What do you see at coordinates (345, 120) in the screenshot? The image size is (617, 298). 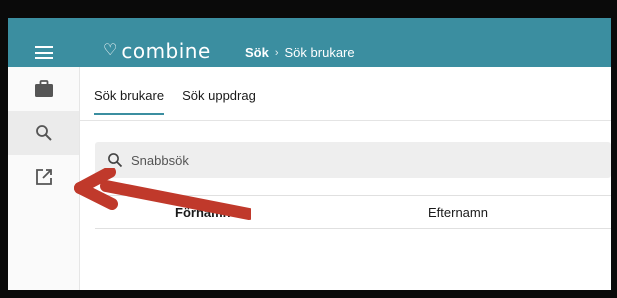 I see `tab-divider` at bounding box center [345, 120].